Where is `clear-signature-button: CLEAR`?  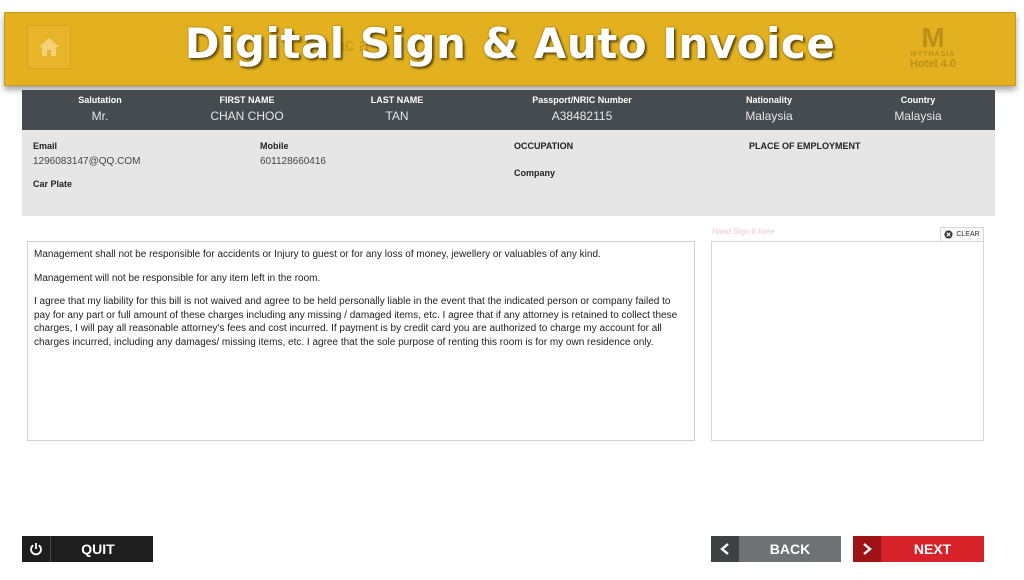
clear-signature-button: CLEAR is located at coordinates (962, 234).